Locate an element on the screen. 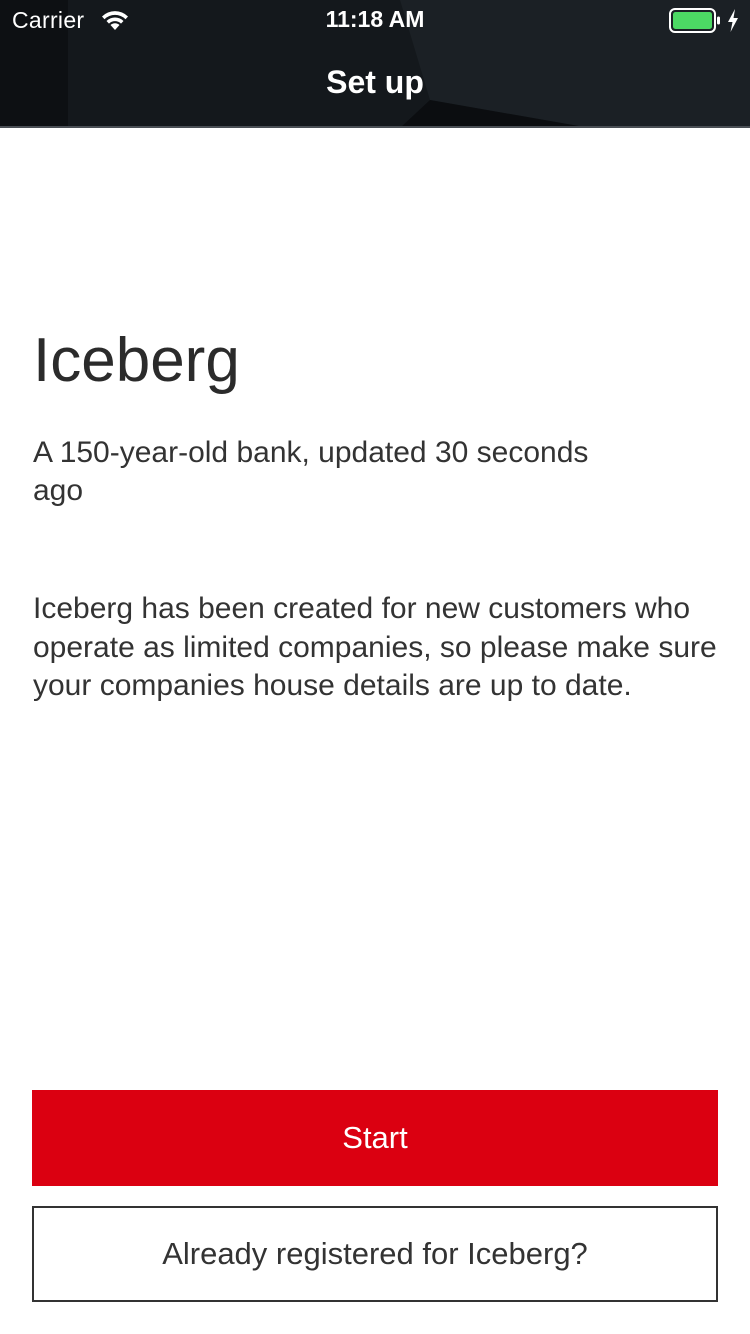  app-header: Carrier 11:18 AM Set up is located at coordinates (375, 64).